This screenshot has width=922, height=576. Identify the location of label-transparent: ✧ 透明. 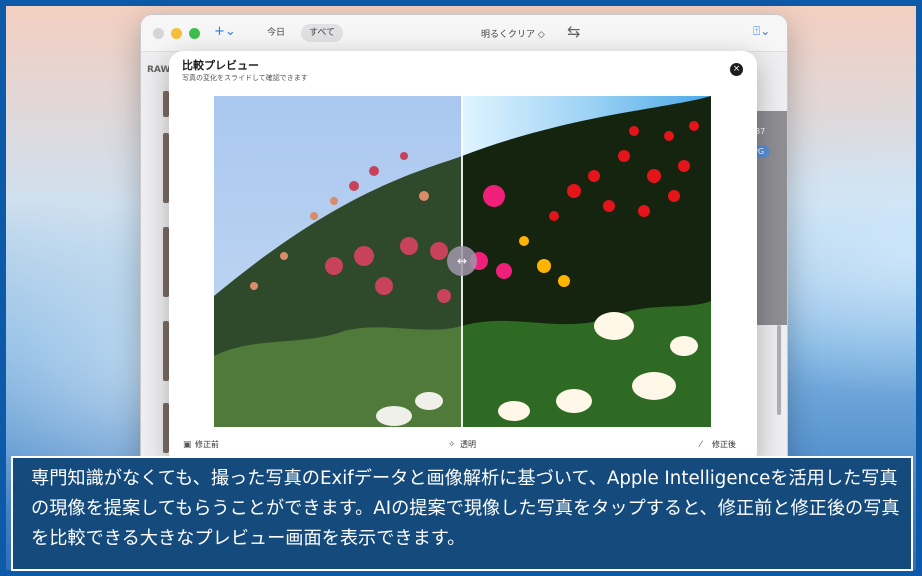
(462, 444).